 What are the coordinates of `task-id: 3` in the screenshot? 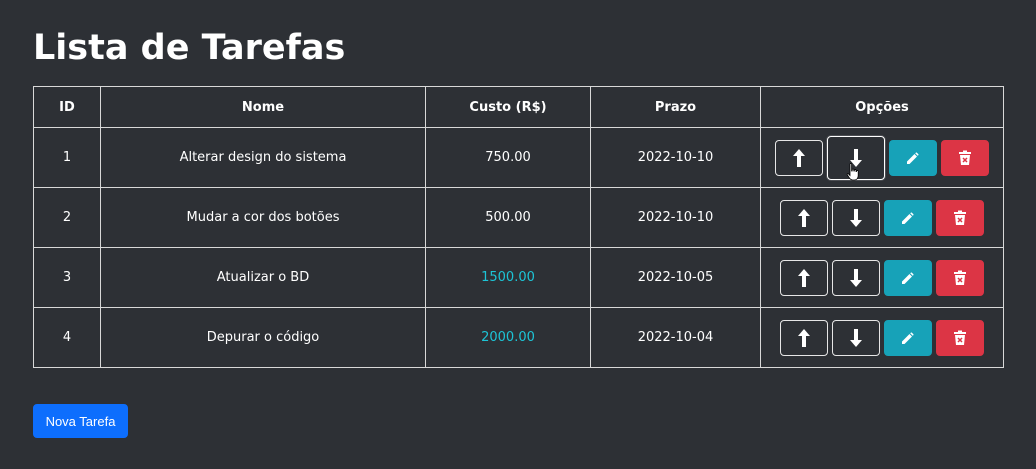 It's located at (67, 277).